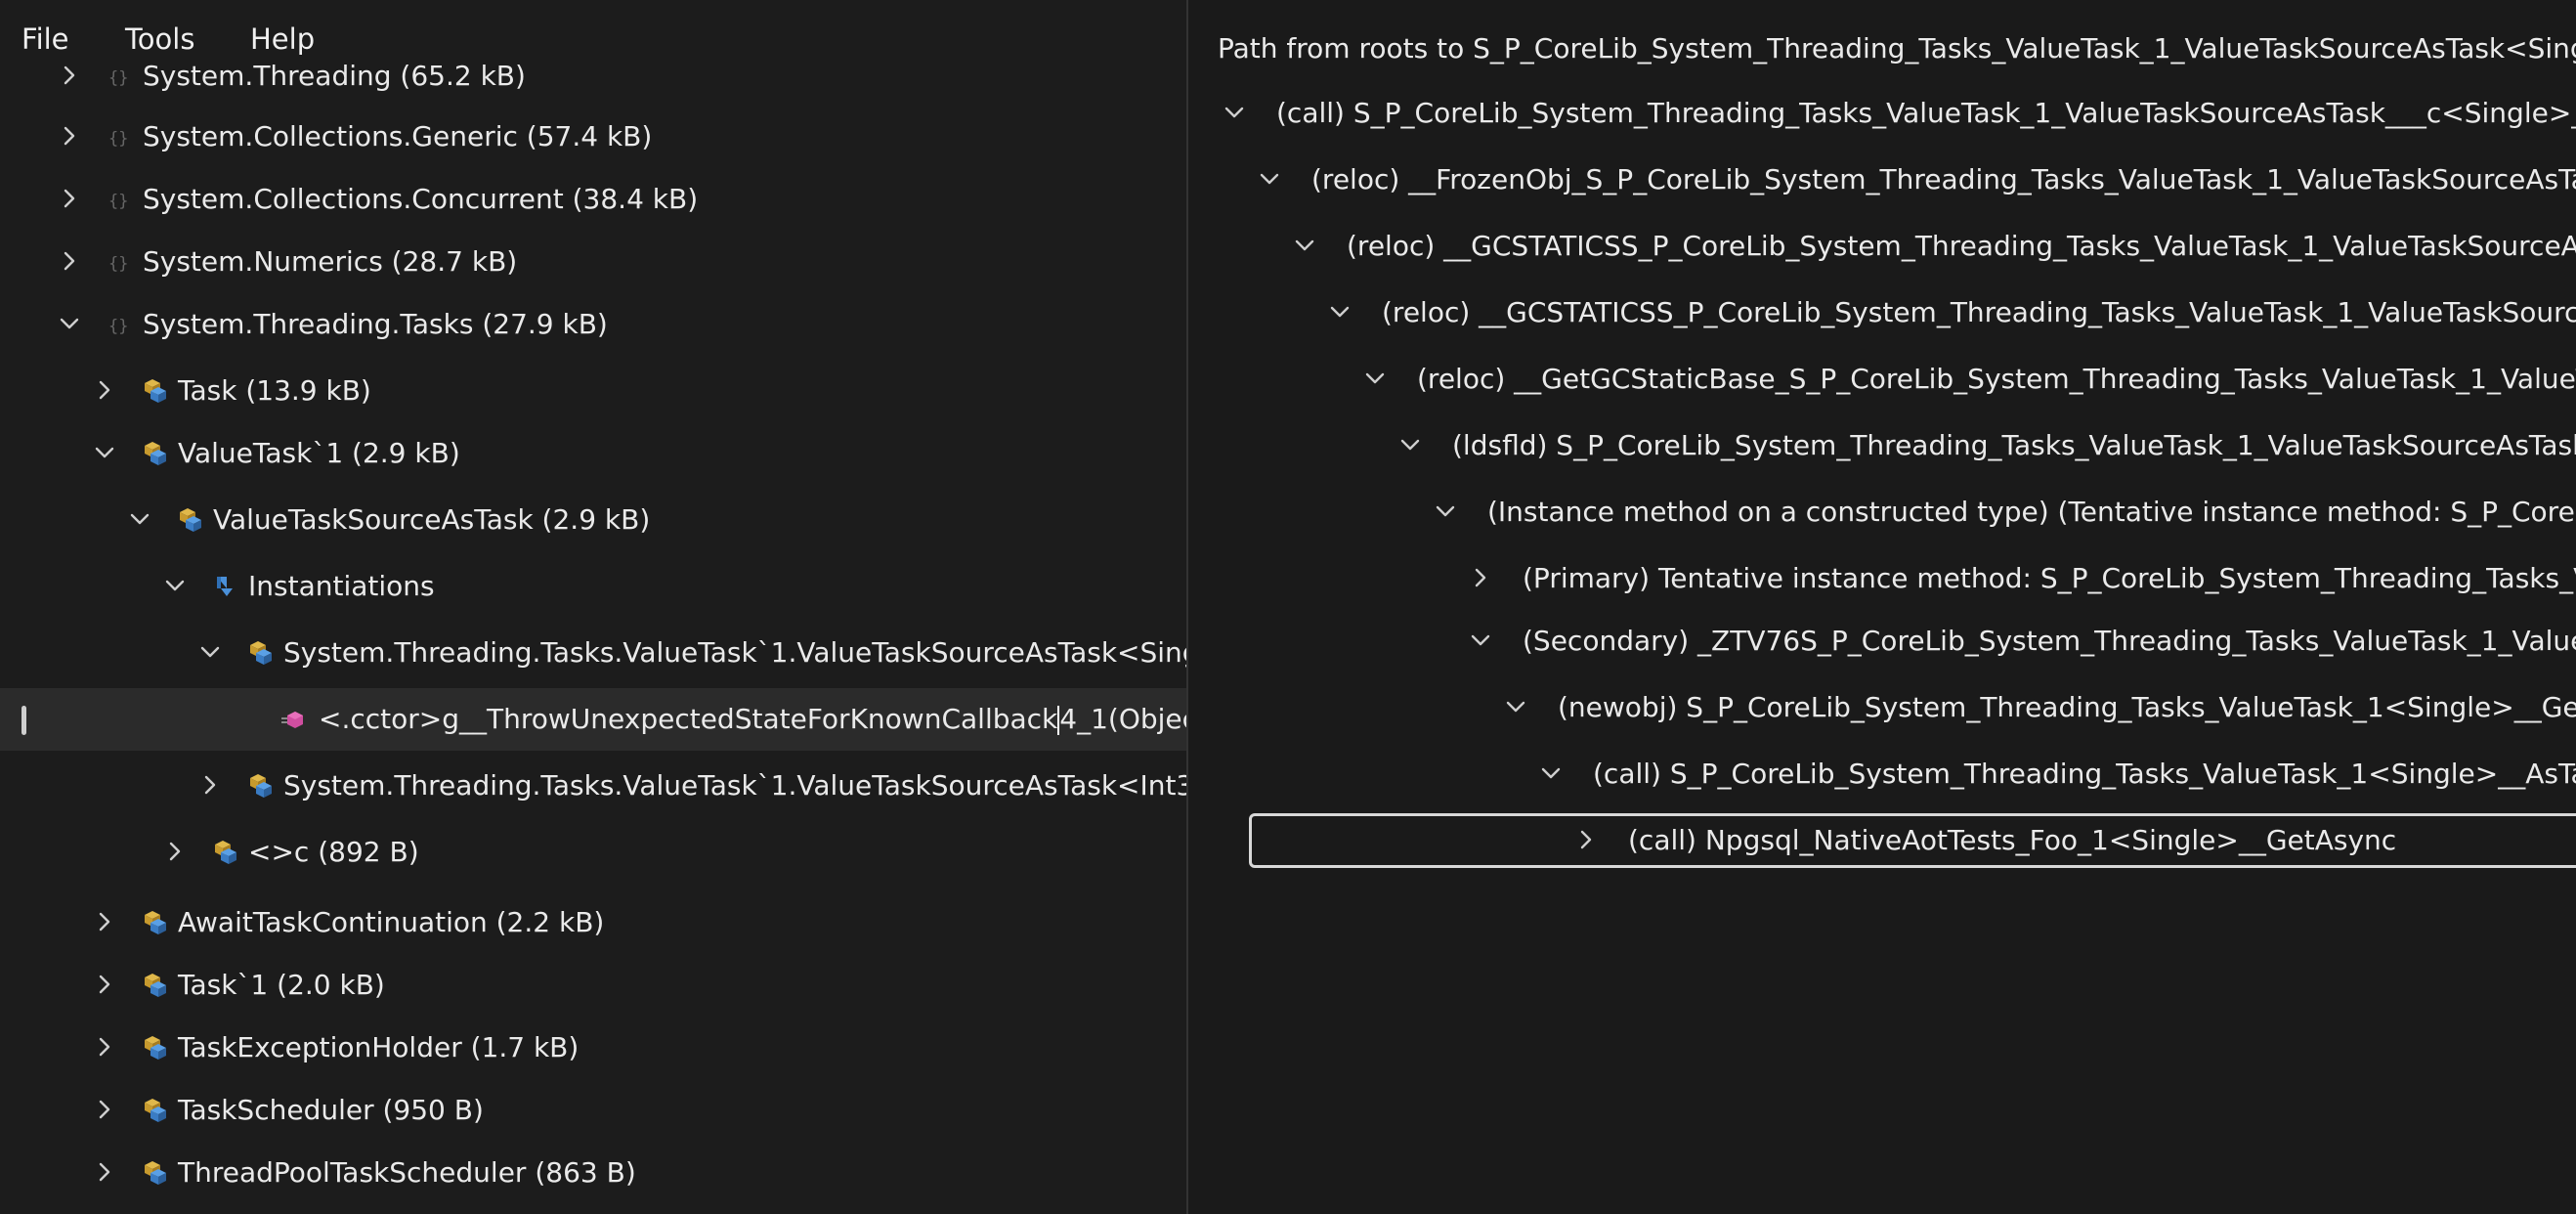 The image size is (2576, 1214). Describe the element at coordinates (281, 985) in the screenshot. I see `tree-item-label: Task`1 (2.0 kB)` at that location.